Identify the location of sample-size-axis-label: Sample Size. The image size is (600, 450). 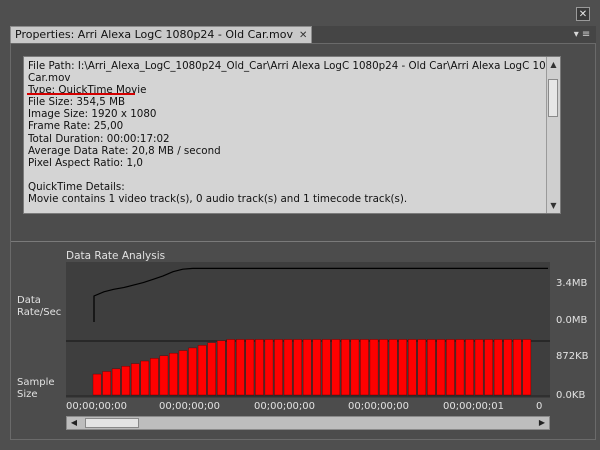
(36, 389).